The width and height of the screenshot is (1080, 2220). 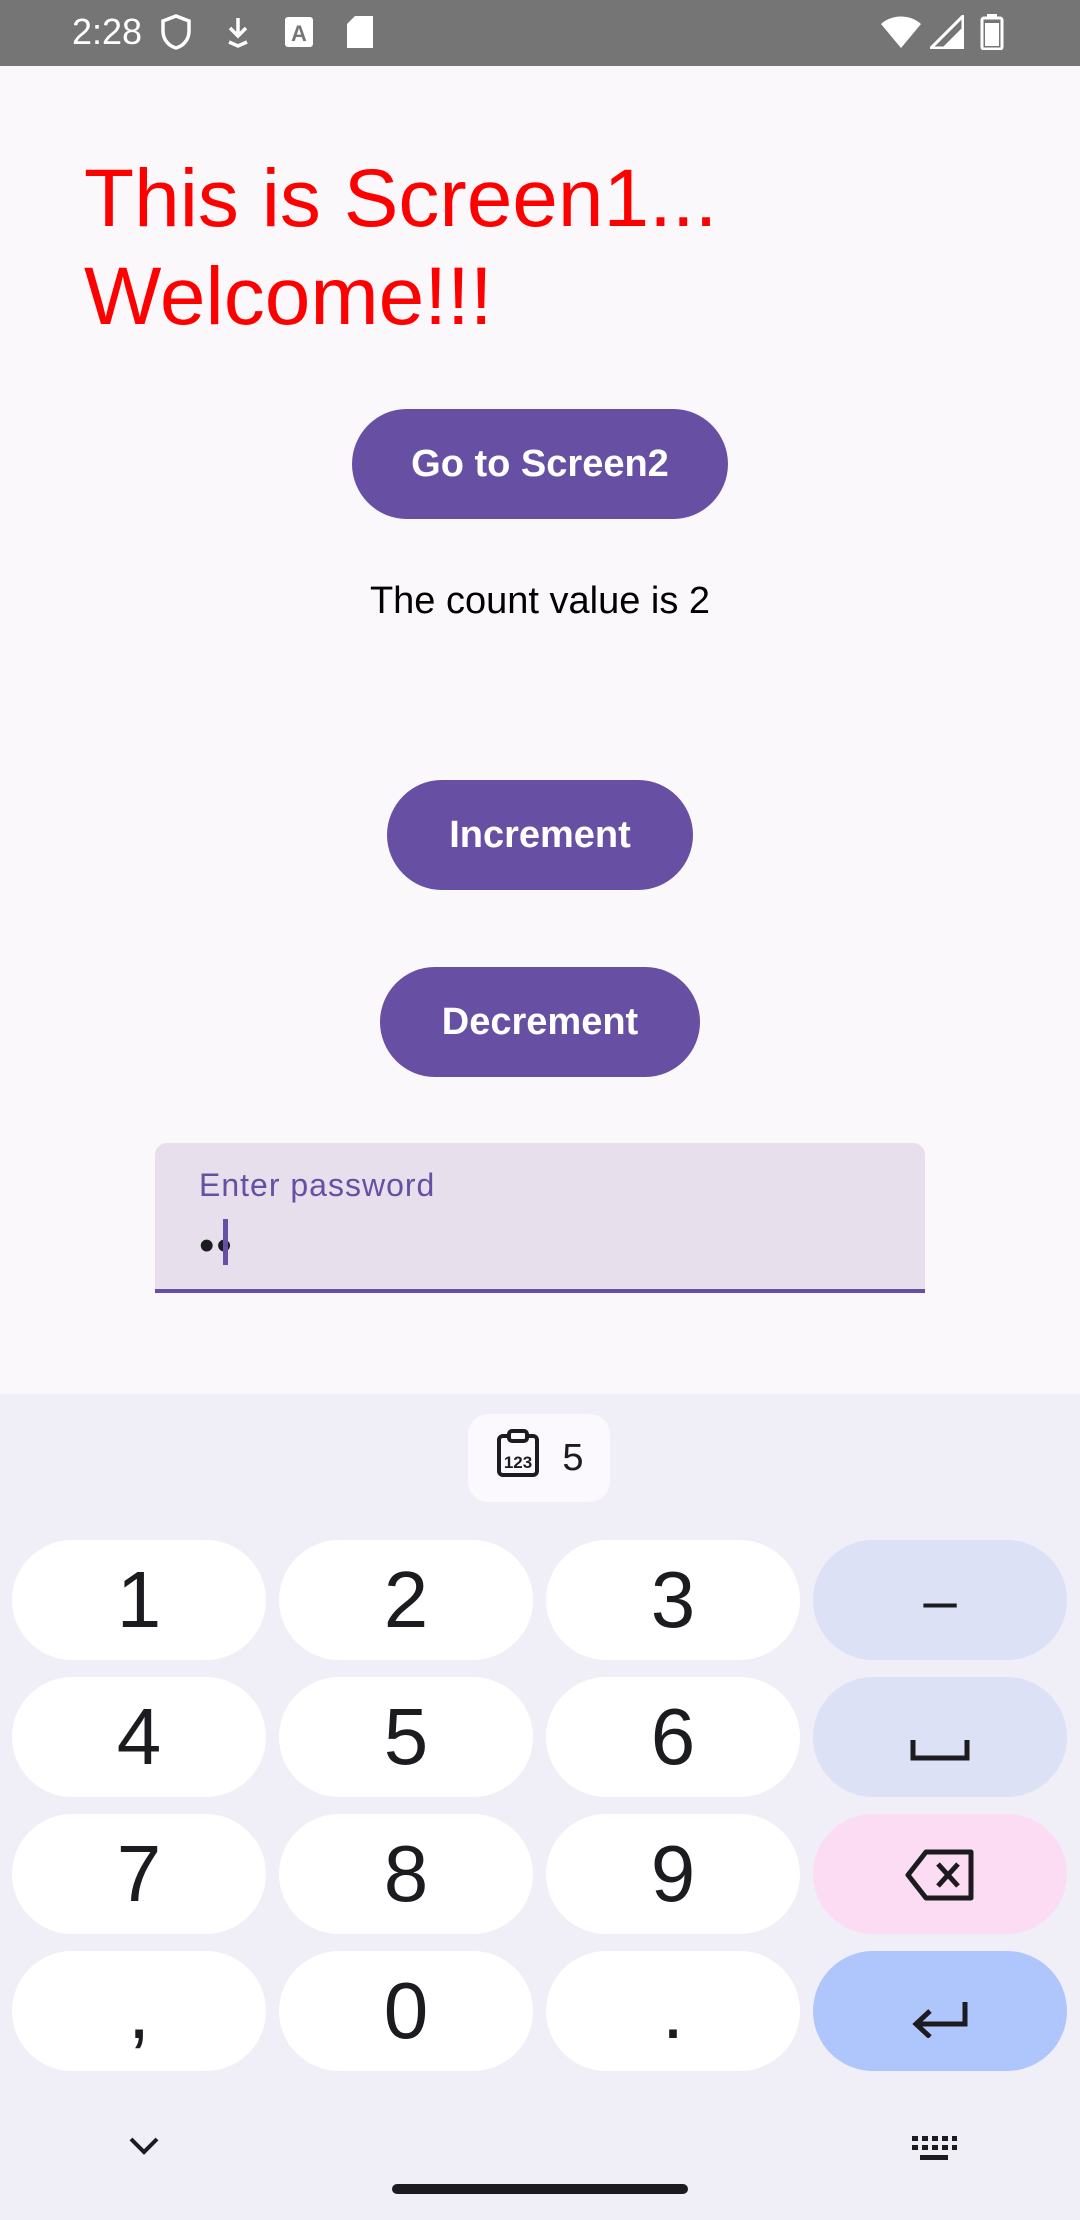 I want to click on title-line-2: Welcome!!!, so click(x=288, y=296).